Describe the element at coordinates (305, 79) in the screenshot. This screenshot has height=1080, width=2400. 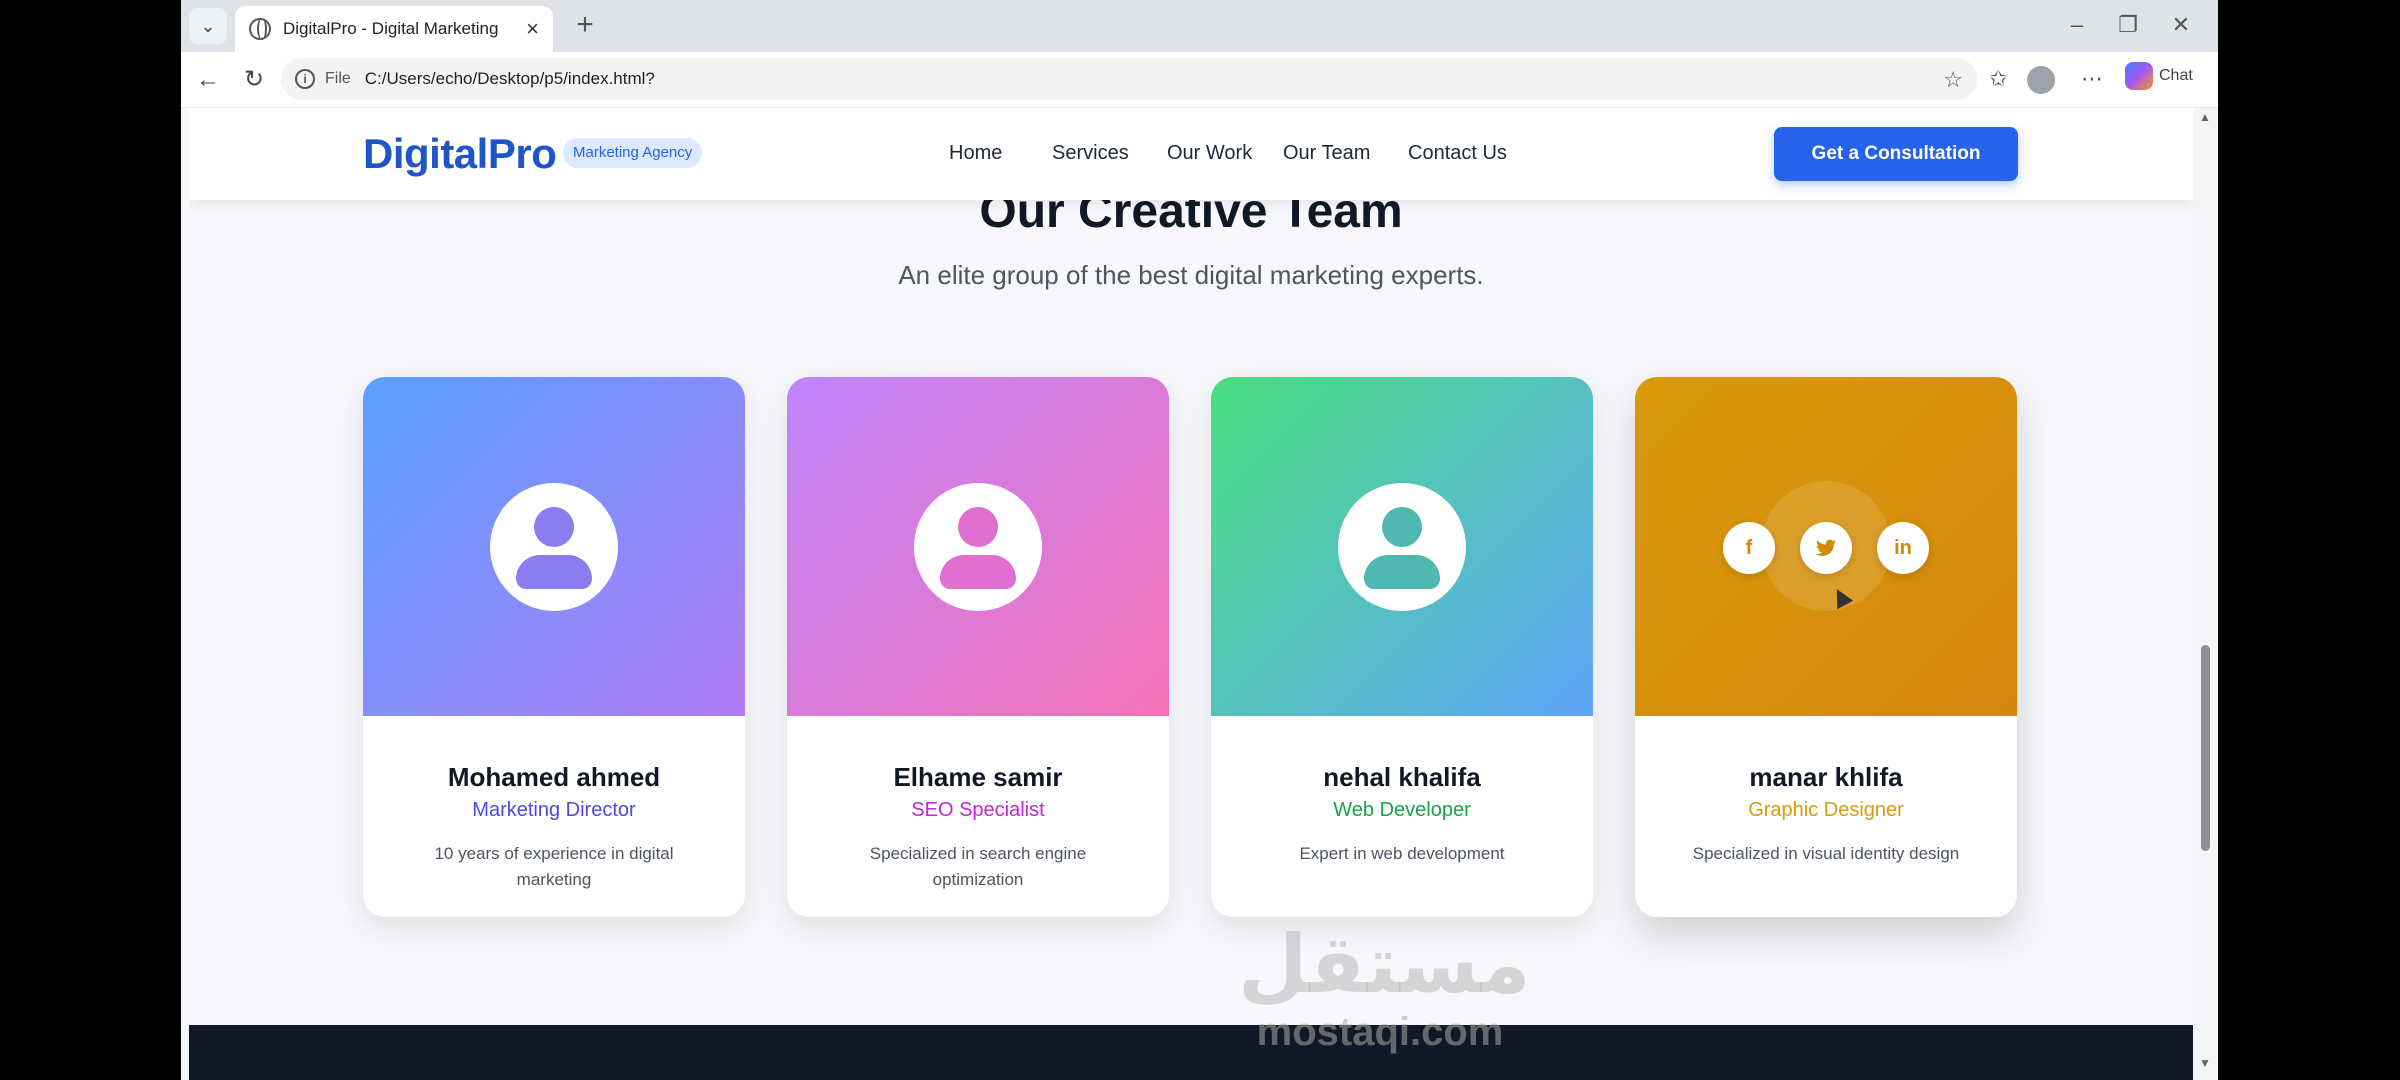
I see `info-icon: i` at that location.